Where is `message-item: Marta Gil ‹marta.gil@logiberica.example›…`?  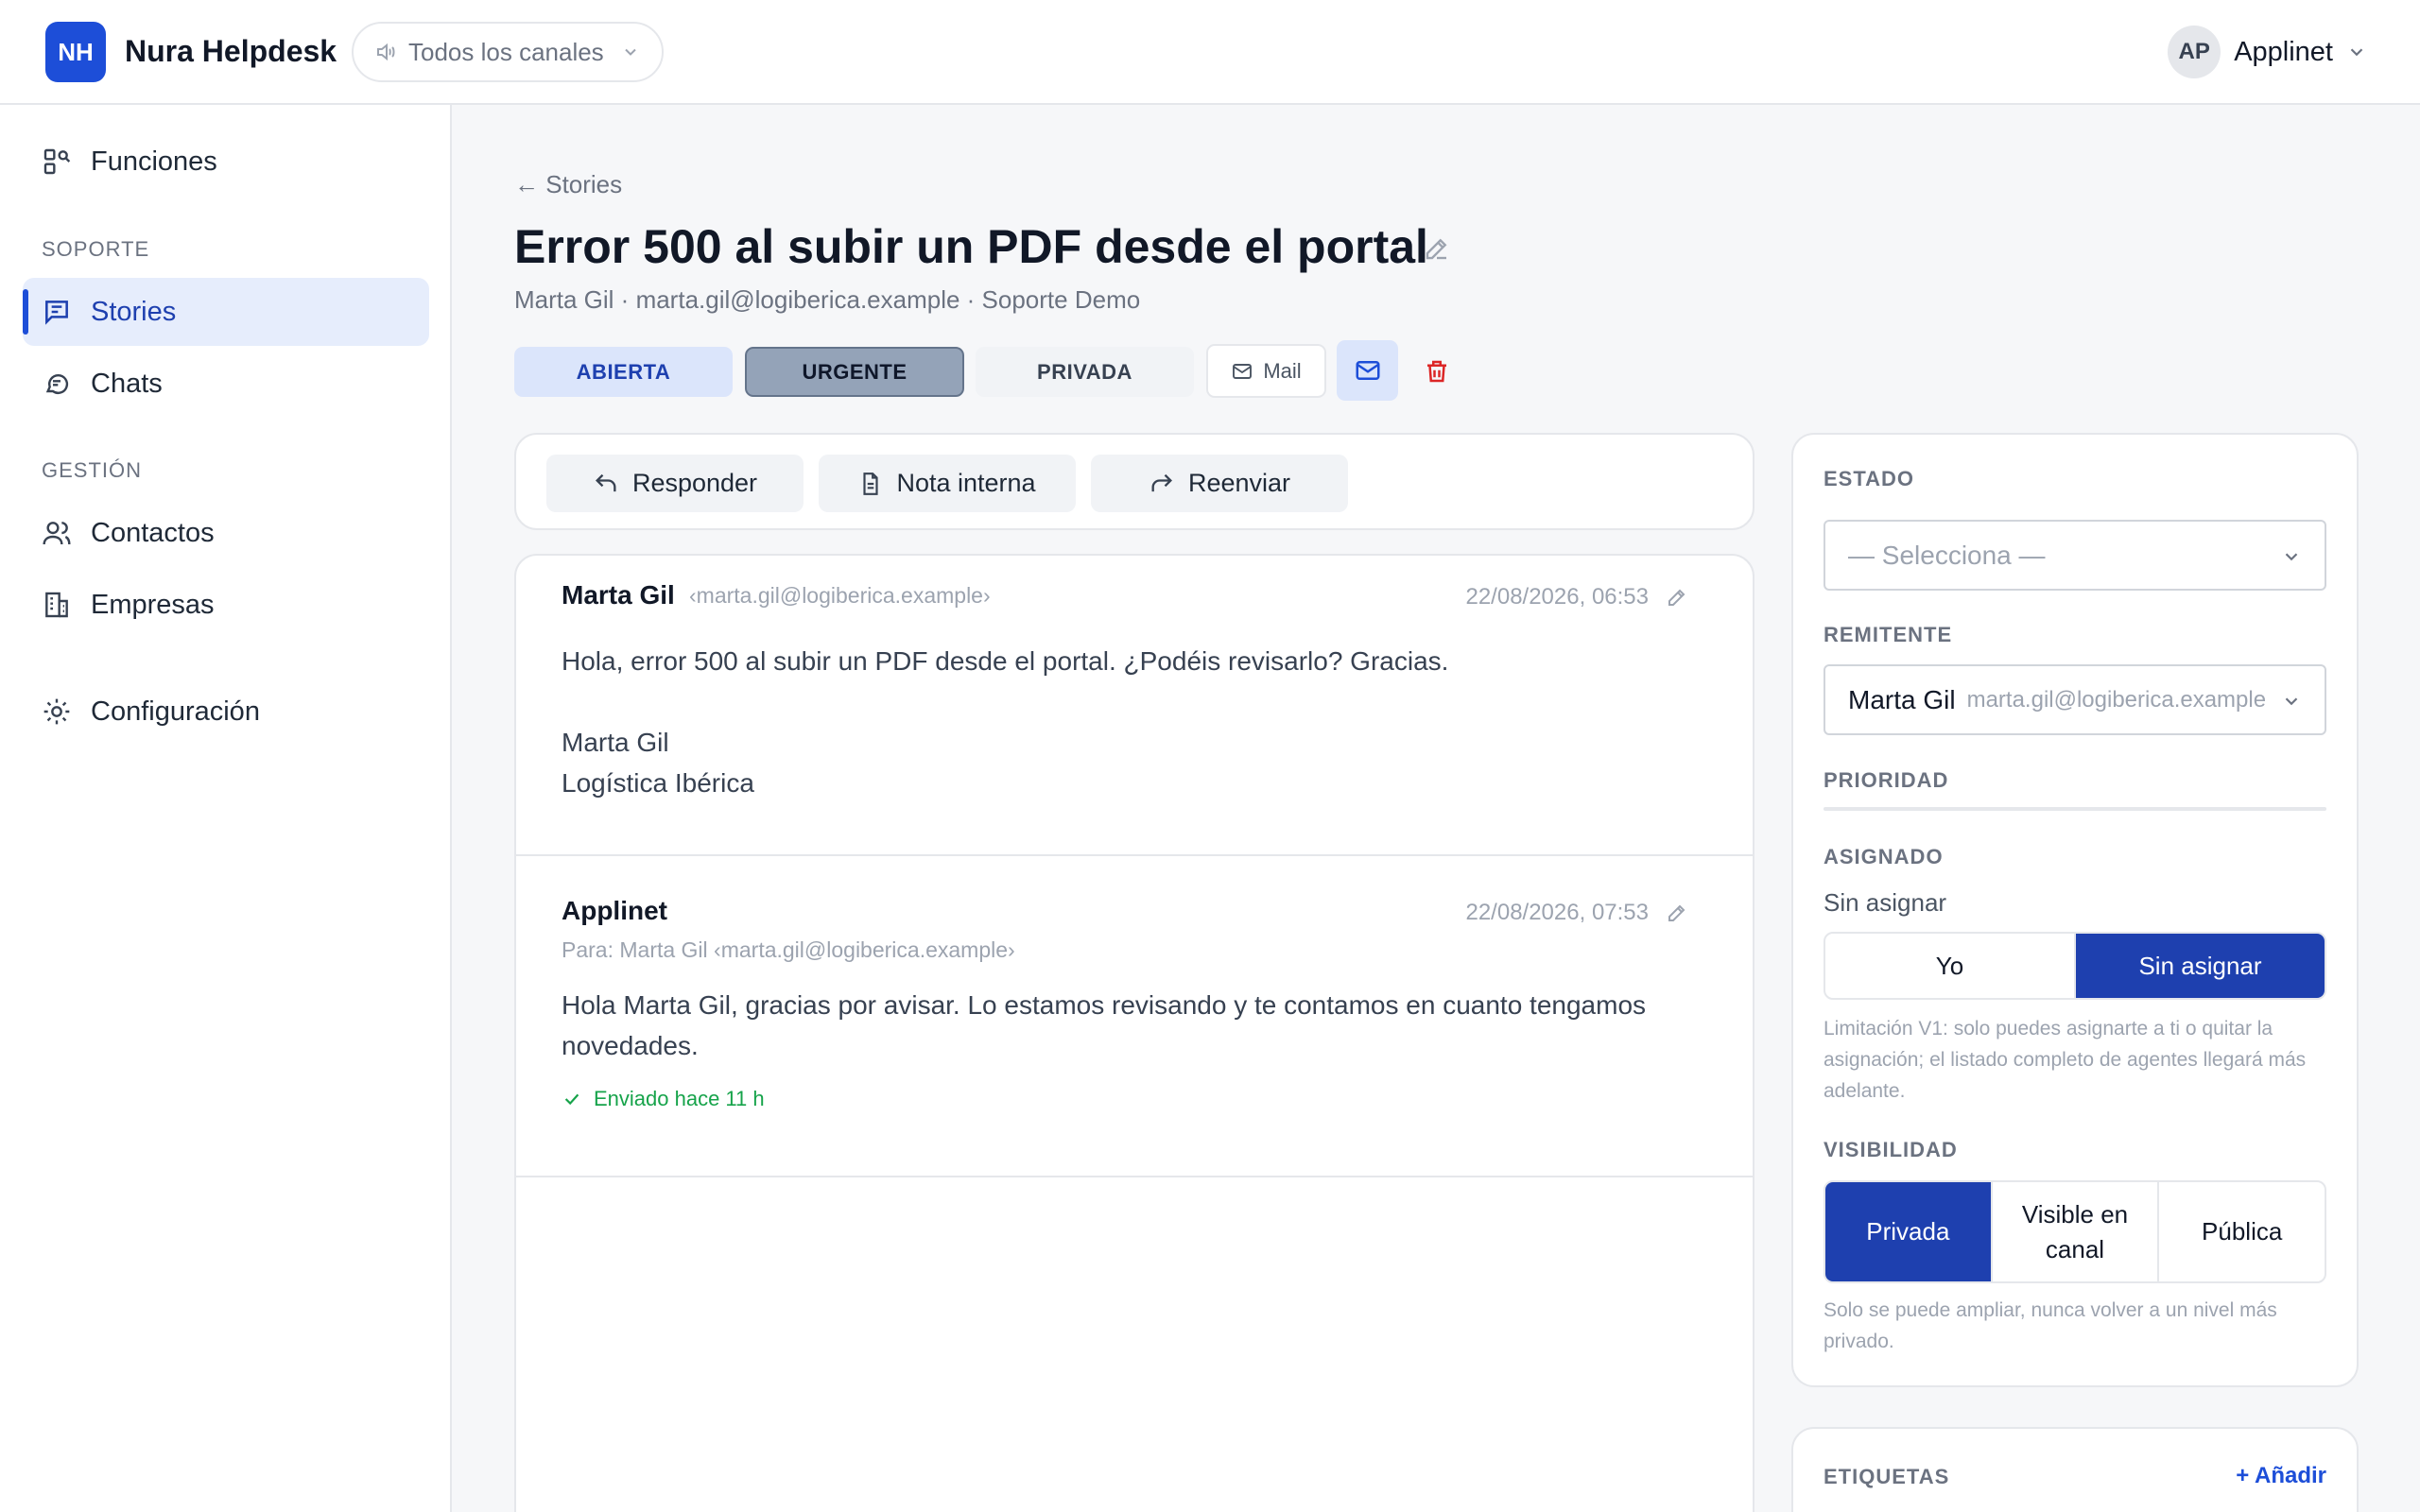
message-item: Marta Gil ‹marta.gil@logiberica.example›… is located at coordinates (1134, 706).